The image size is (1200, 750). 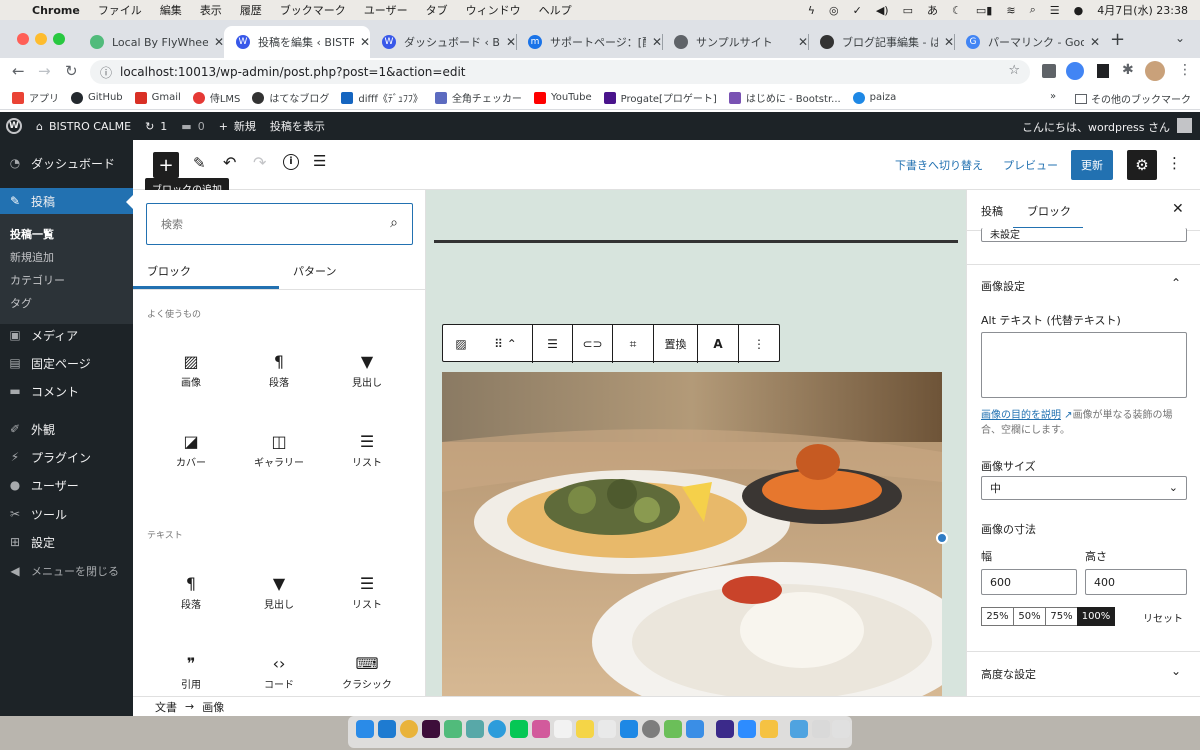 What do you see at coordinates (199, 163) in the screenshot?
I see `tools-pencil-icon: ✎` at bounding box center [199, 163].